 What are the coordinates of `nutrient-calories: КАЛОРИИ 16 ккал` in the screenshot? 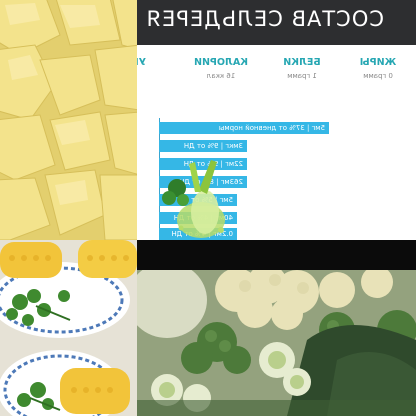 It's located at (221, 68).